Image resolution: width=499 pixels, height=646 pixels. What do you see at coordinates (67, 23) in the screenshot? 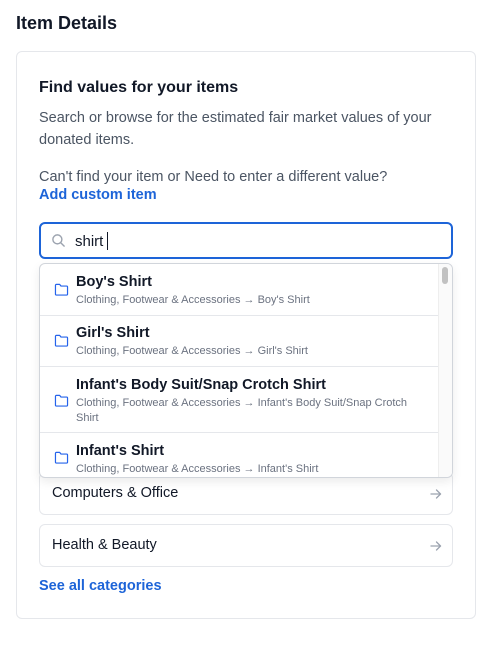
I see `section-title: Item Details` at bounding box center [67, 23].